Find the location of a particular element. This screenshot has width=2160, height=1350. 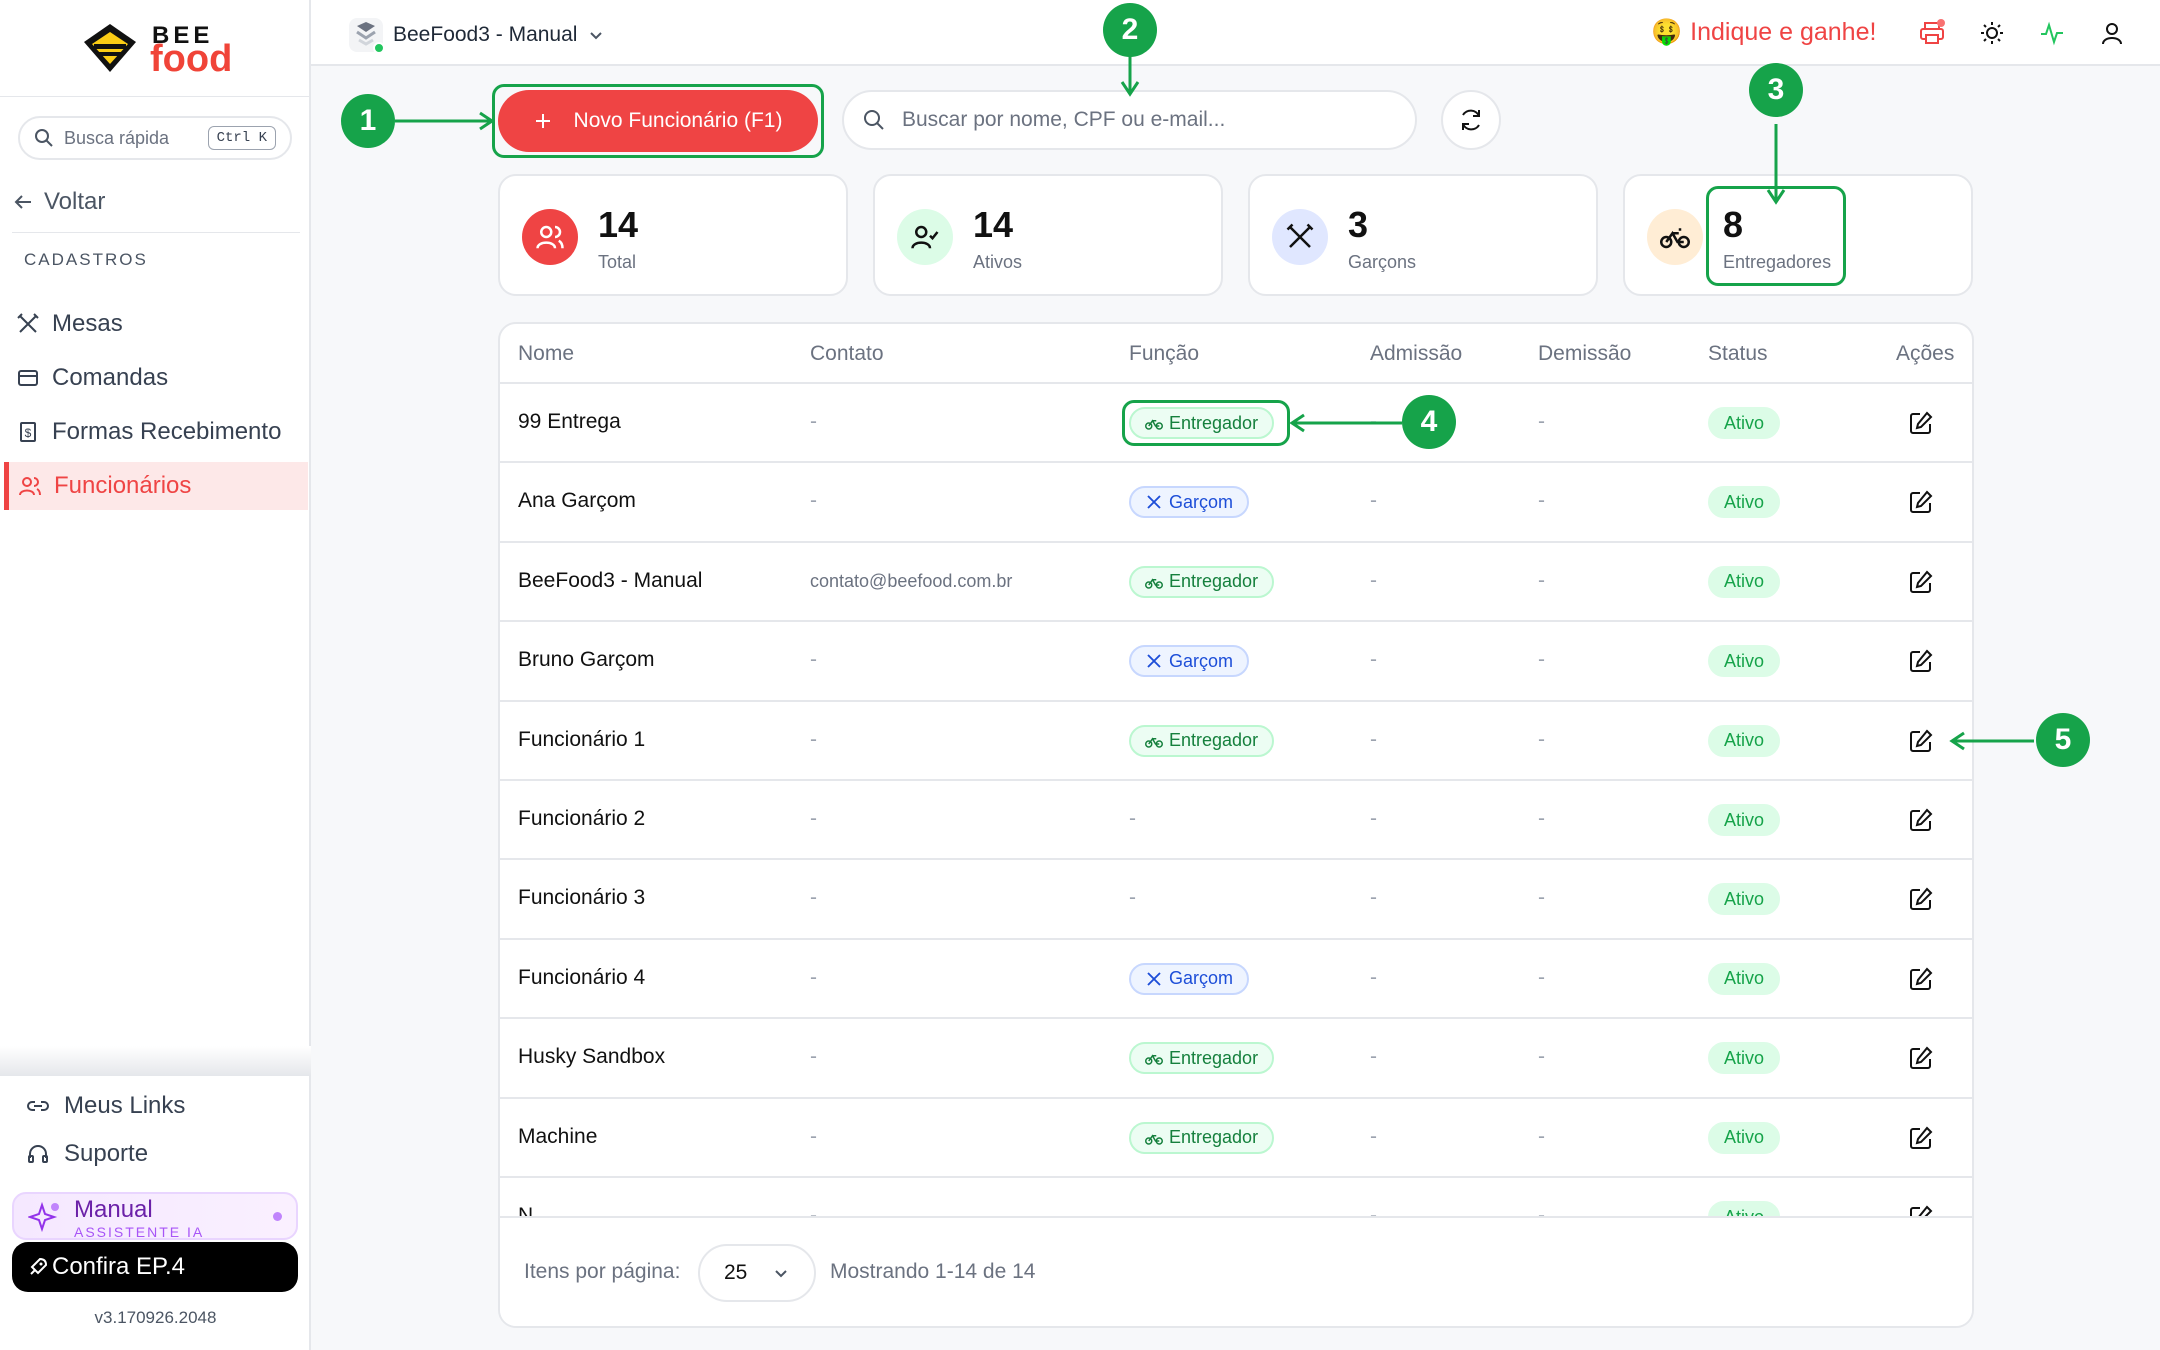

annotation-marker-2: 2 is located at coordinates (1130, 30).